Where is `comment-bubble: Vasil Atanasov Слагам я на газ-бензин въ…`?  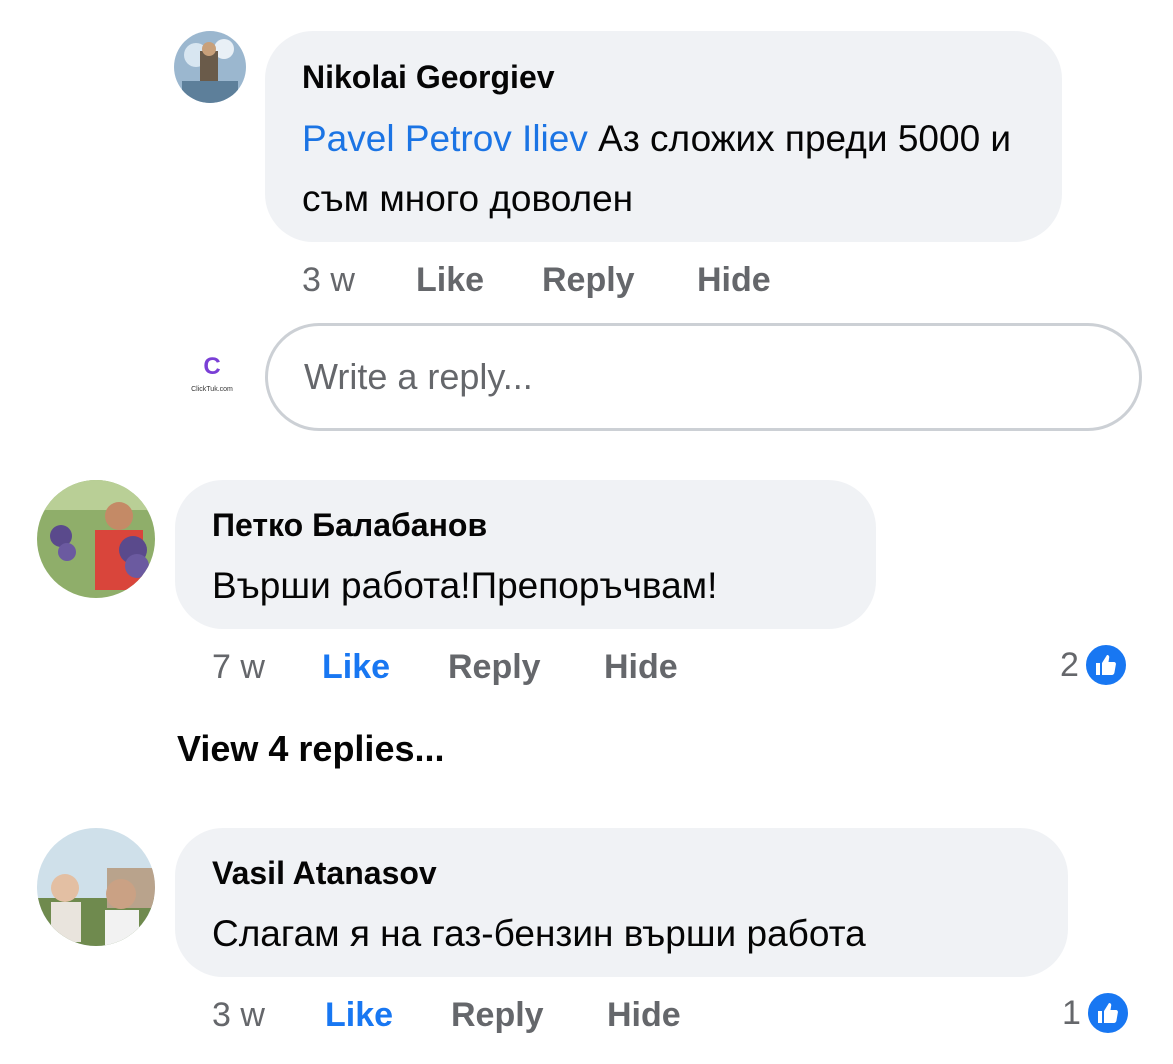
comment-bubble: Vasil Atanasov Слагам я на газ-бензин въ… is located at coordinates (621, 902).